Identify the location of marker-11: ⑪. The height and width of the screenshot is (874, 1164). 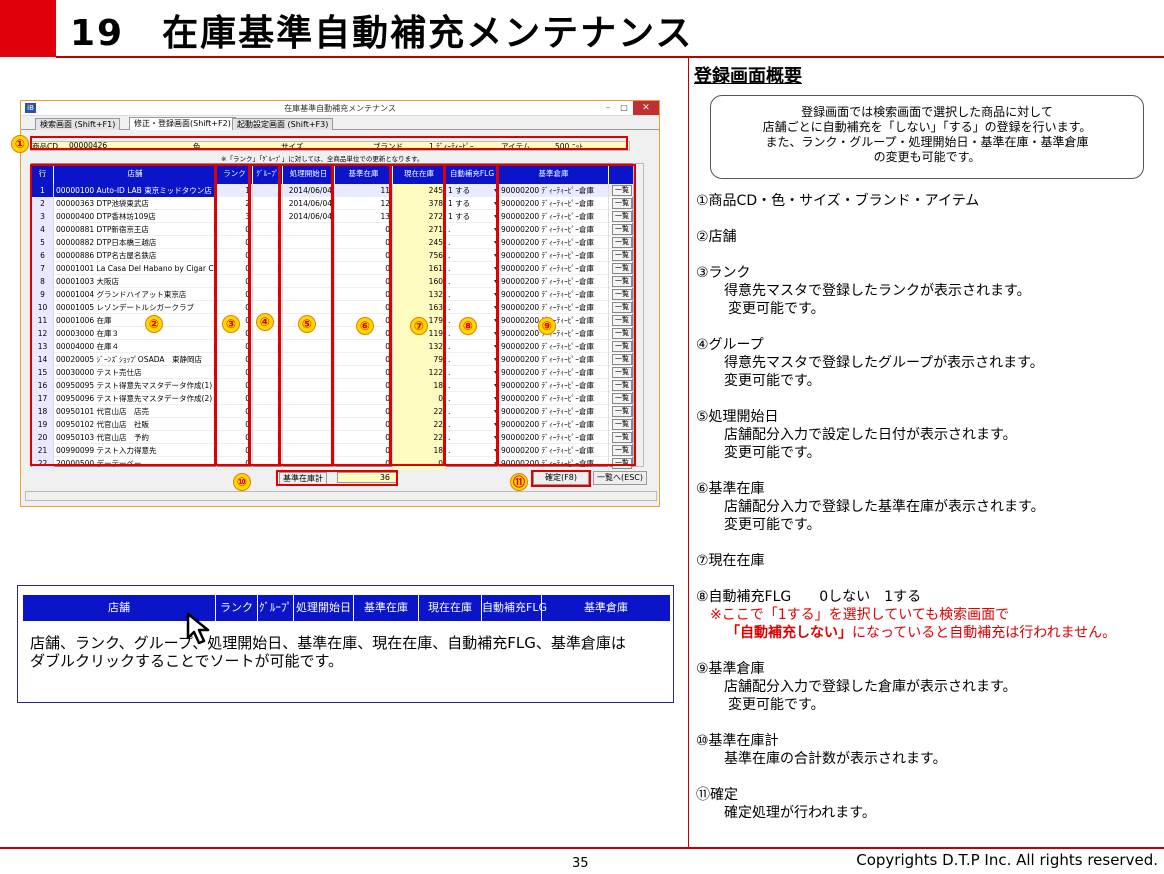
(519, 482).